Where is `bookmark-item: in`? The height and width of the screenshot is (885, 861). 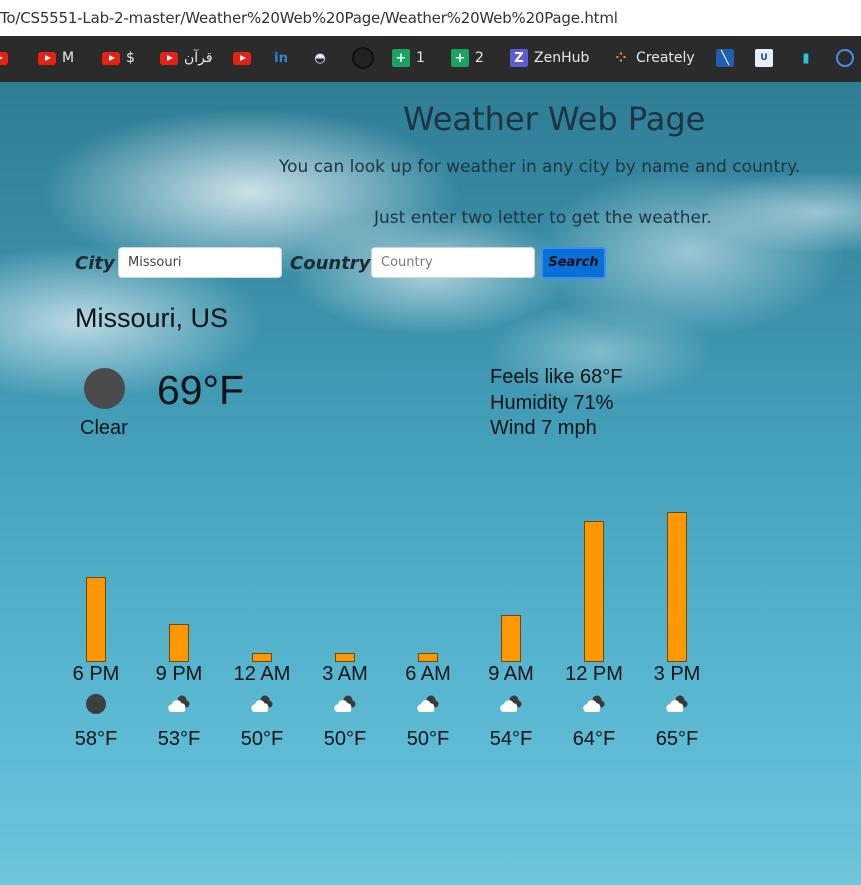 bookmark-item: in is located at coordinates (281, 58).